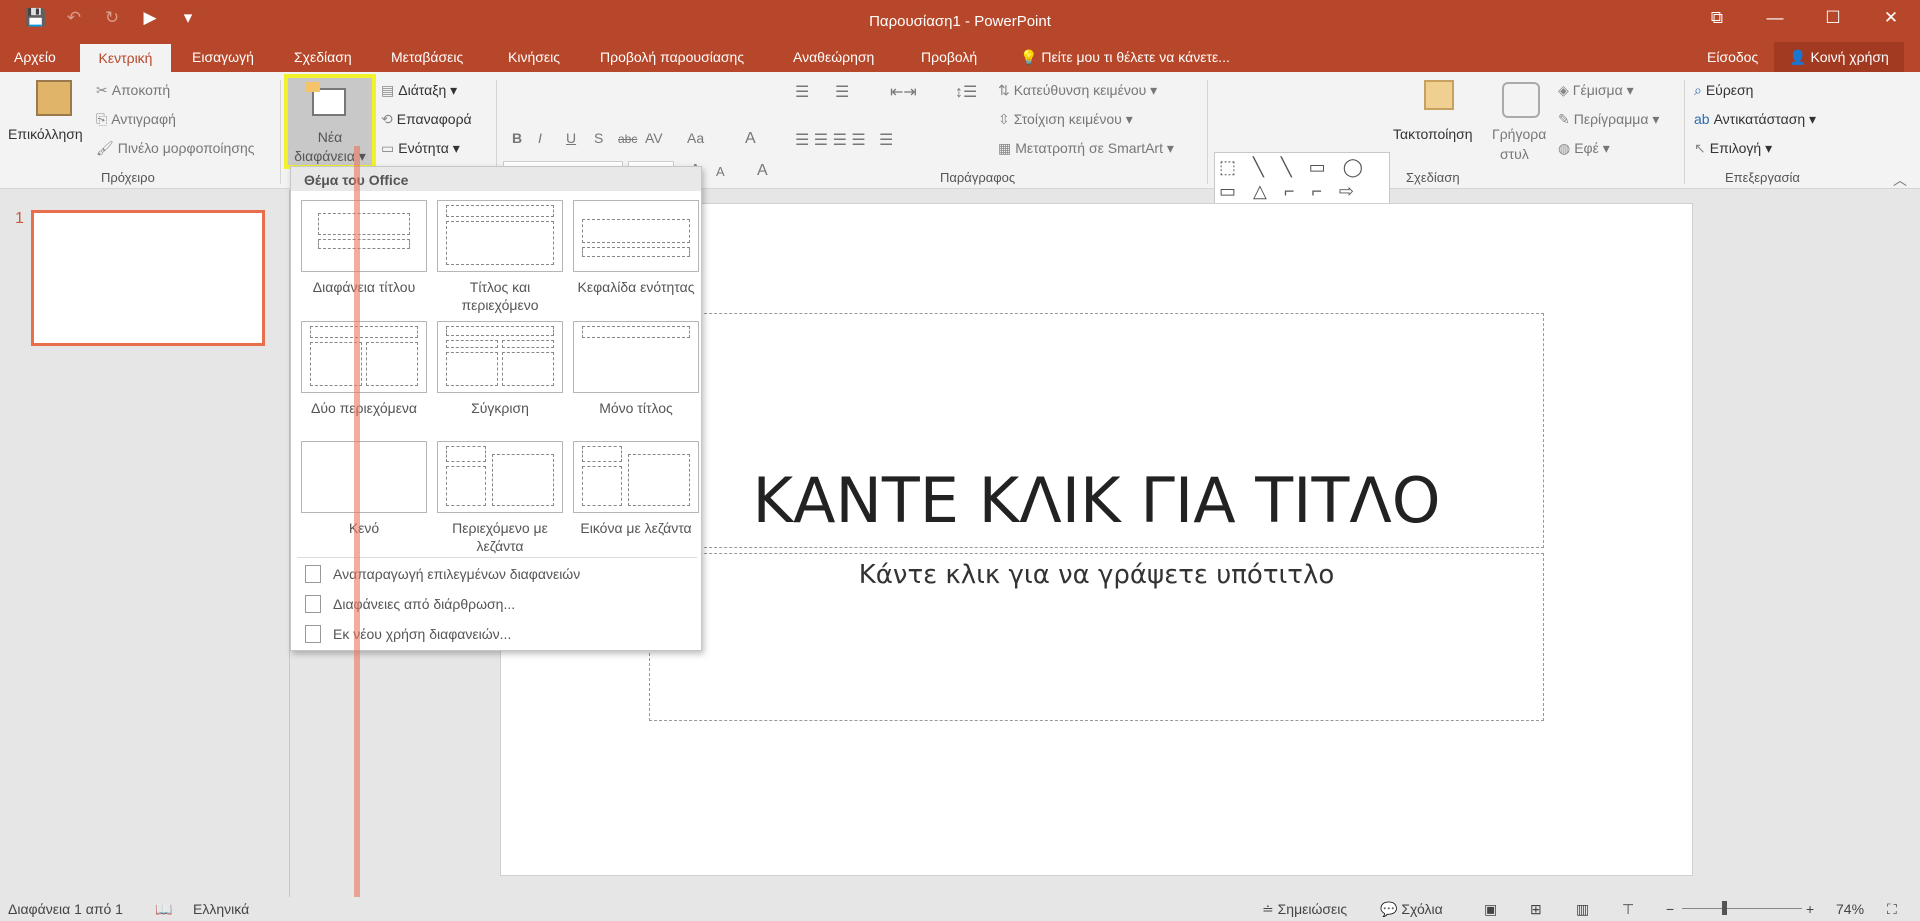  What do you see at coordinates (842, 92) in the screenshot?
I see `numbering-icon: ☰` at bounding box center [842, 92].